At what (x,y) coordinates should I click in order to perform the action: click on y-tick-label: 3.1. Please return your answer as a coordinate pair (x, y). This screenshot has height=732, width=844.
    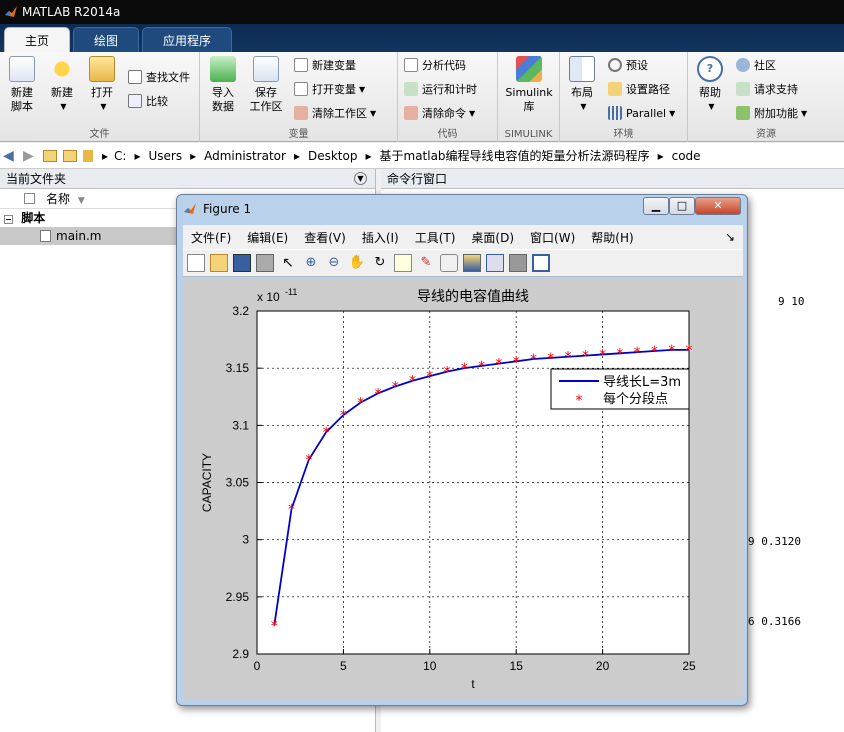
    Looking at the image, I should click on (240, 425).